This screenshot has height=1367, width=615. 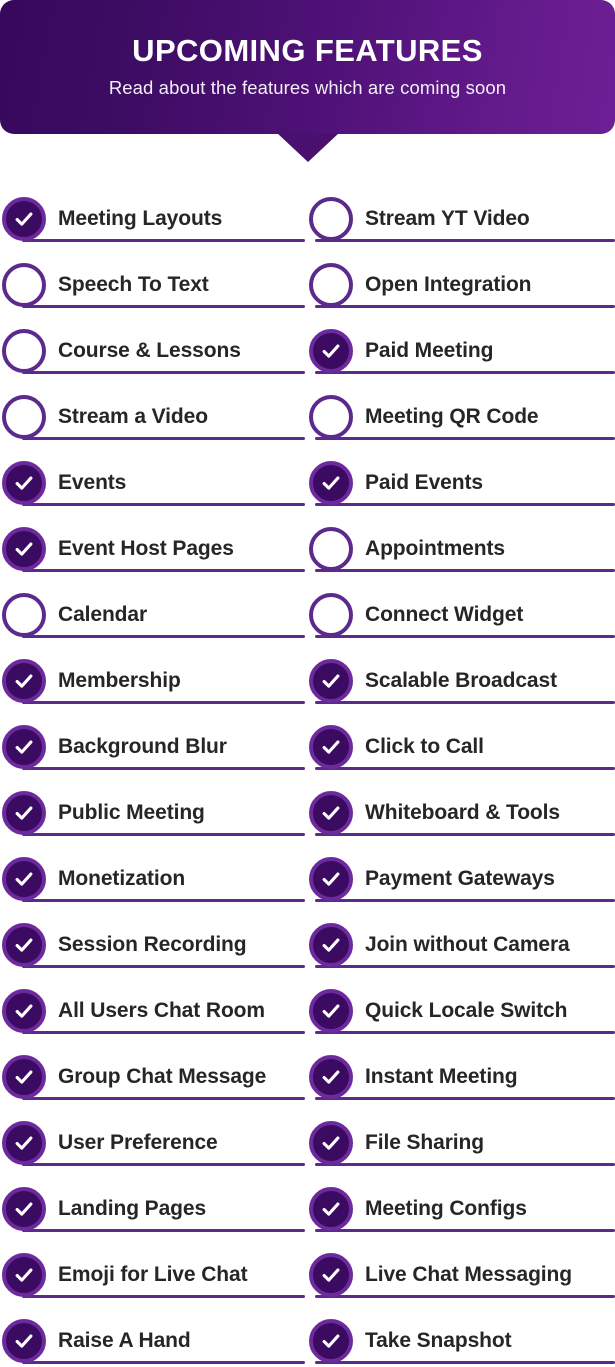 What do you see at coordinates (430, 351) in the screenshot?
I see `feature-label: Paid Meeting` at bounding box center [430, 351].